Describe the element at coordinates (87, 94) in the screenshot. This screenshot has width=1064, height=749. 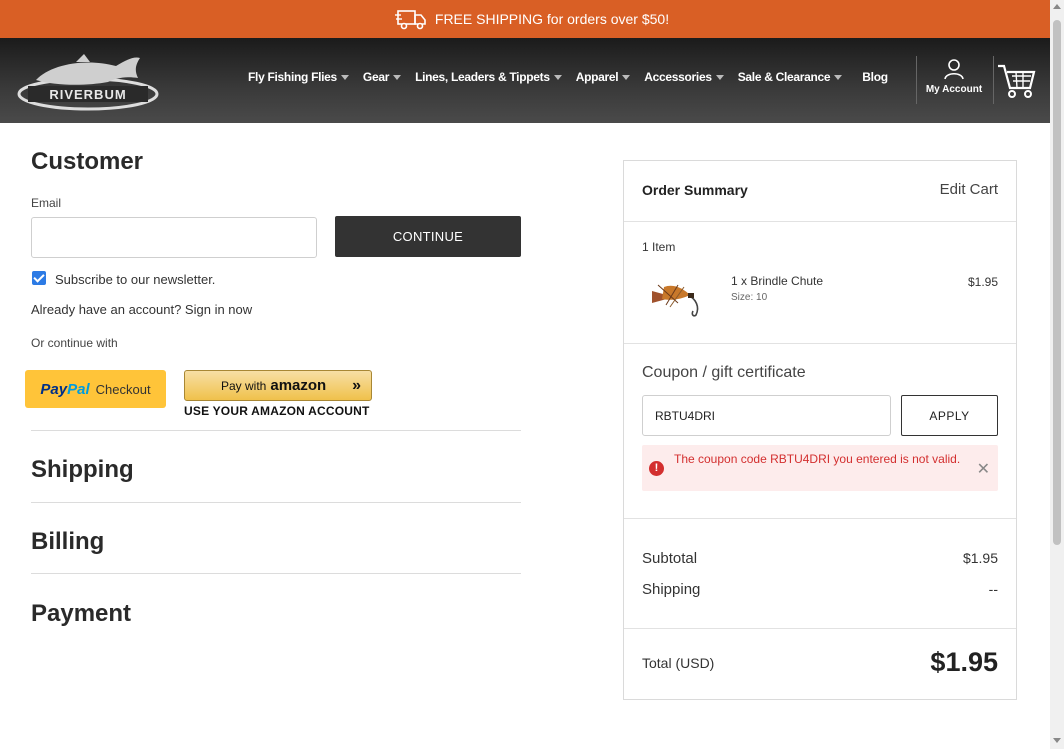
I see `logo-text: RIVERBUM` at that location.